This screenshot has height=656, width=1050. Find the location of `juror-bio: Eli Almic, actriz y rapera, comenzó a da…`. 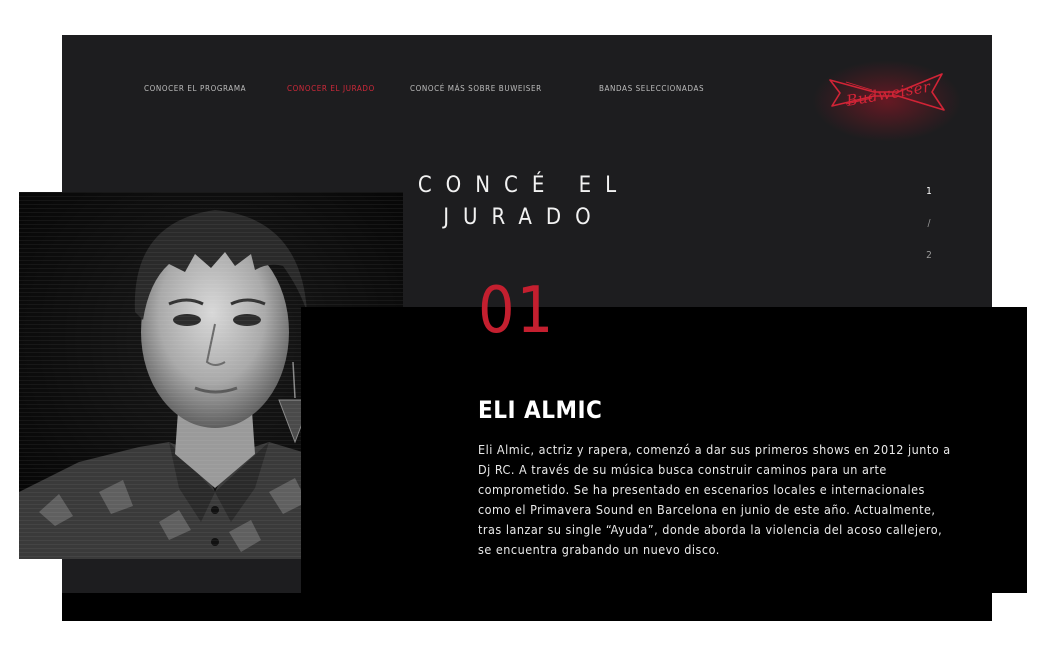

juror-bio: Eli Almic, actriz y rapera, comenzó a da… is located at coordinates (714, 499).